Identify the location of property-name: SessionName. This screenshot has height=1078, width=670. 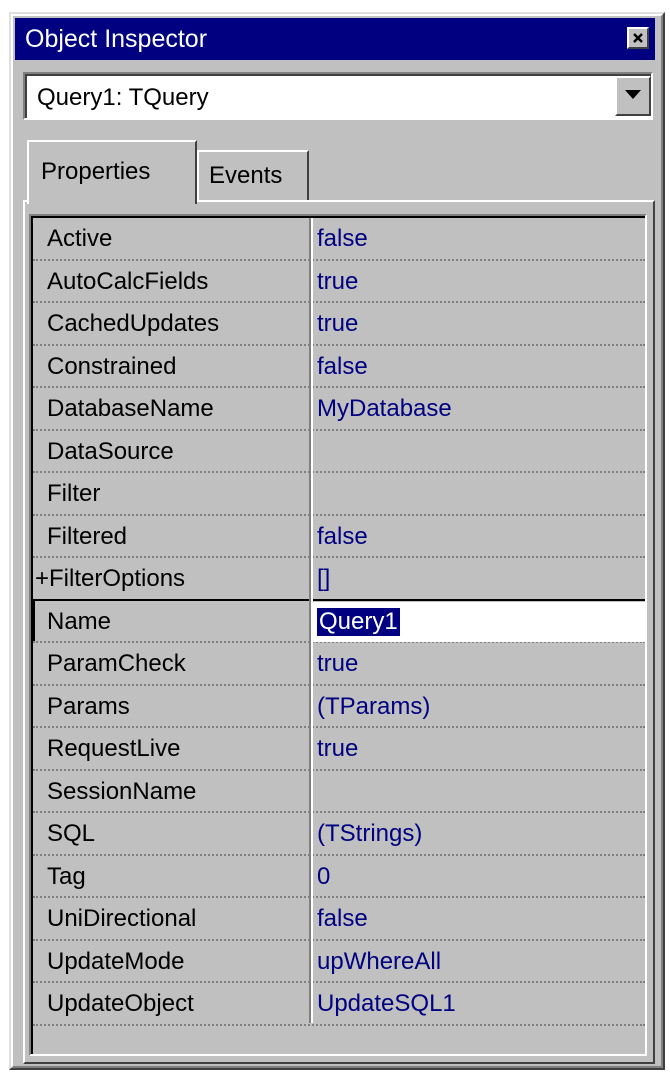
(122, 791).